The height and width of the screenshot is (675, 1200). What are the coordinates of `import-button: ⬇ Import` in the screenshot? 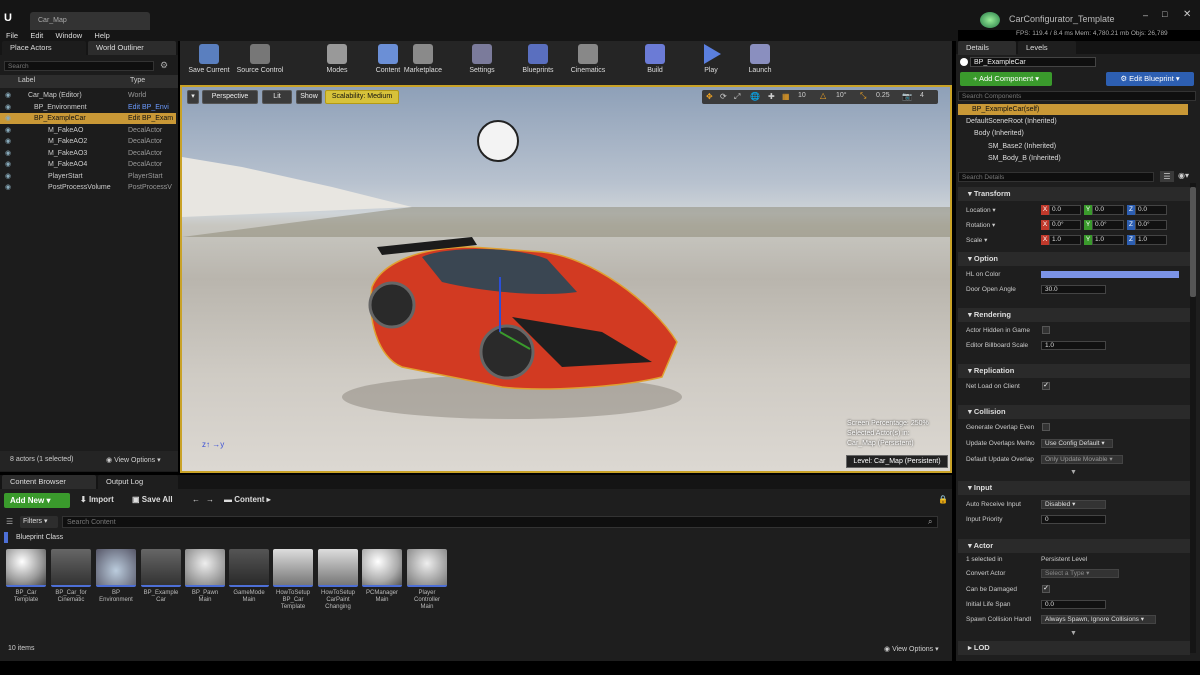 It's located at (97, 499).